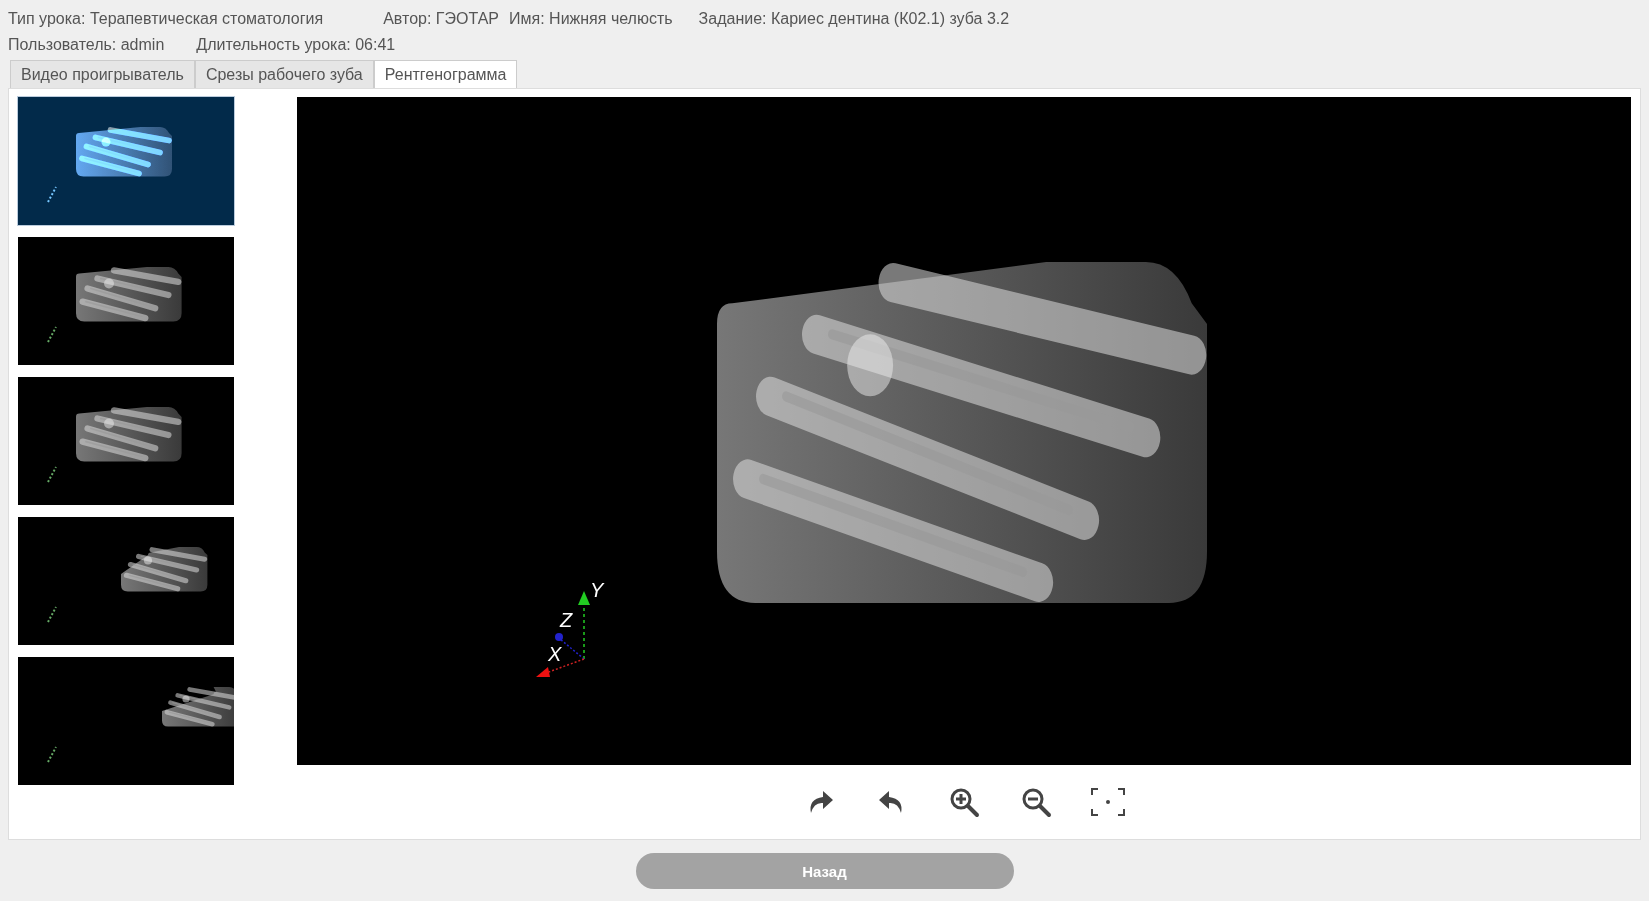  What do you see at coordinates (597, 591) in the screenshot?
I see `axis-label: Y` at bounding box center [597, 591].